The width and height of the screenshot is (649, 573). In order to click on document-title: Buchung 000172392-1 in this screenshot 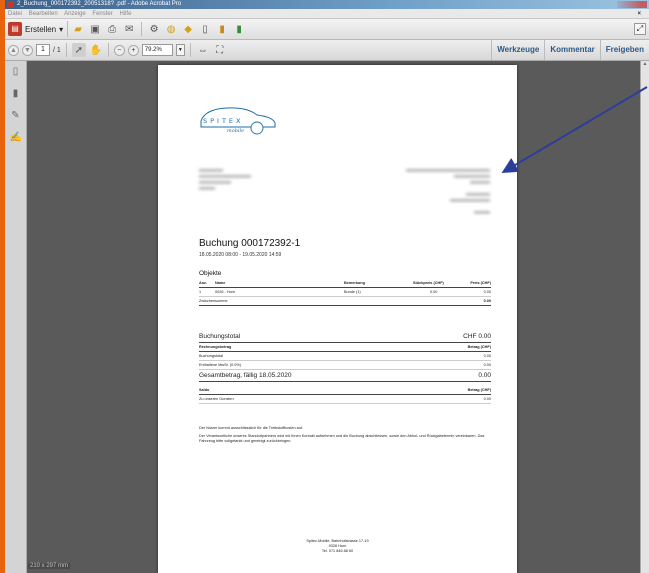, I will do `click(250, 243)`.